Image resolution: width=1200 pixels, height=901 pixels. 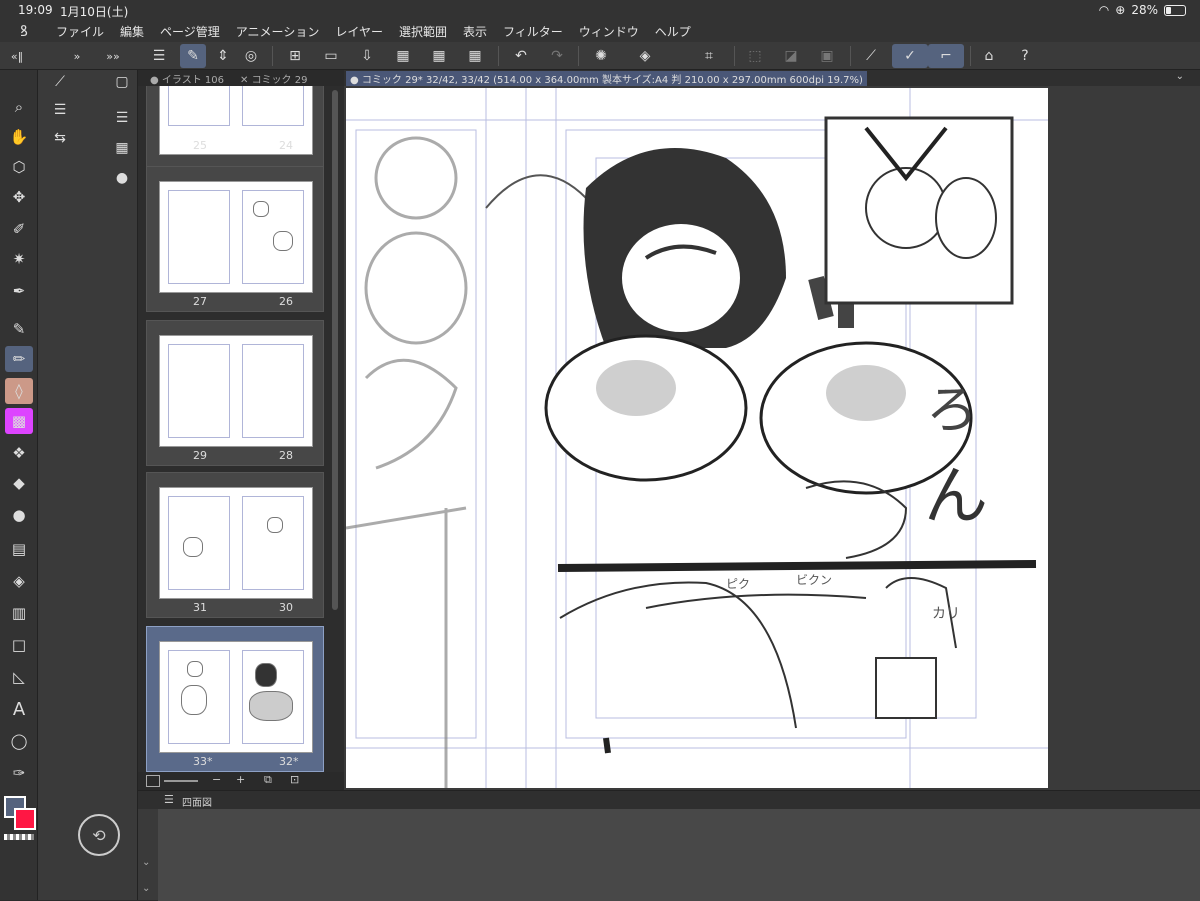 What do you see at coordinates (475, 56) in the screenshot?
I see `export-psd-icon: ▦` at bounding box center [475, 56].